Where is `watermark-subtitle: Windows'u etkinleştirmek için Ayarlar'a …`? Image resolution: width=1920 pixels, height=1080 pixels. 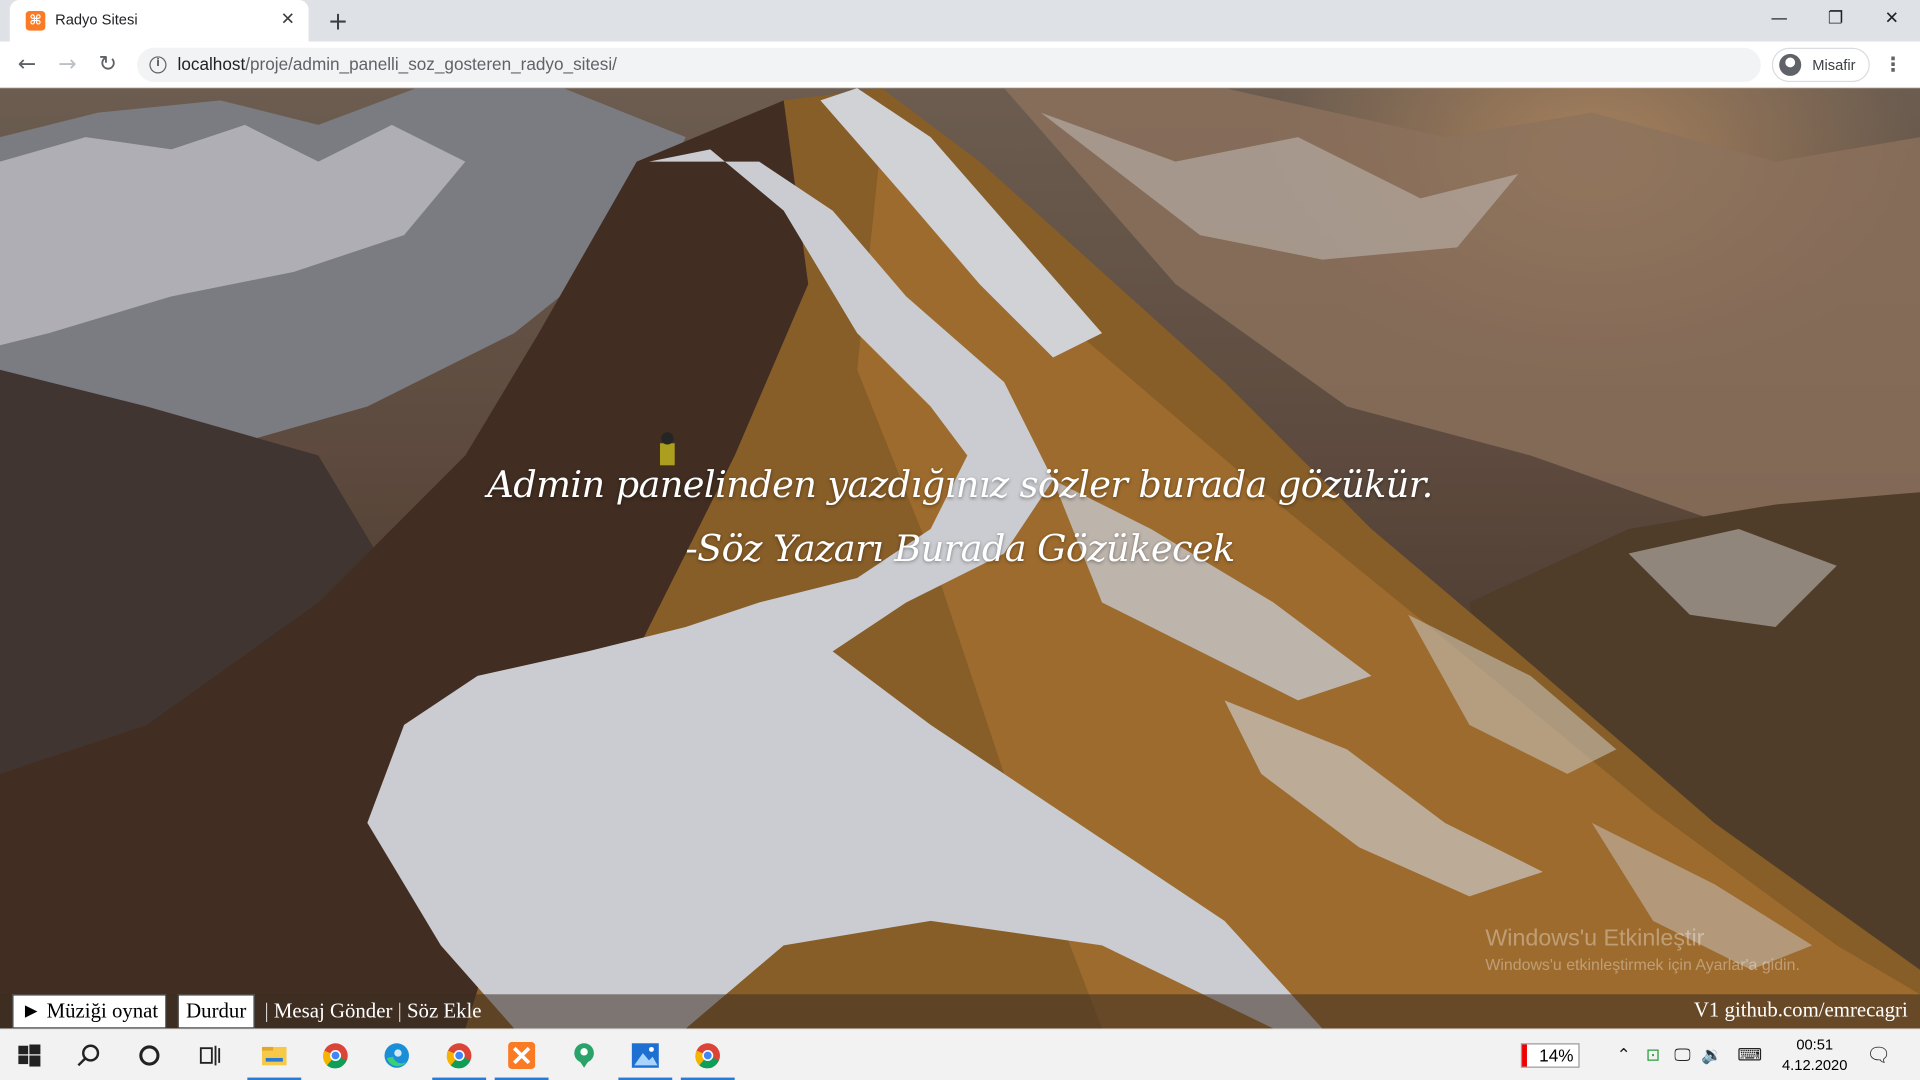 watermark-subtitle: Windows'u etkinleştirmek için Ayarlar'a … is located at coordinates (1642, 964).